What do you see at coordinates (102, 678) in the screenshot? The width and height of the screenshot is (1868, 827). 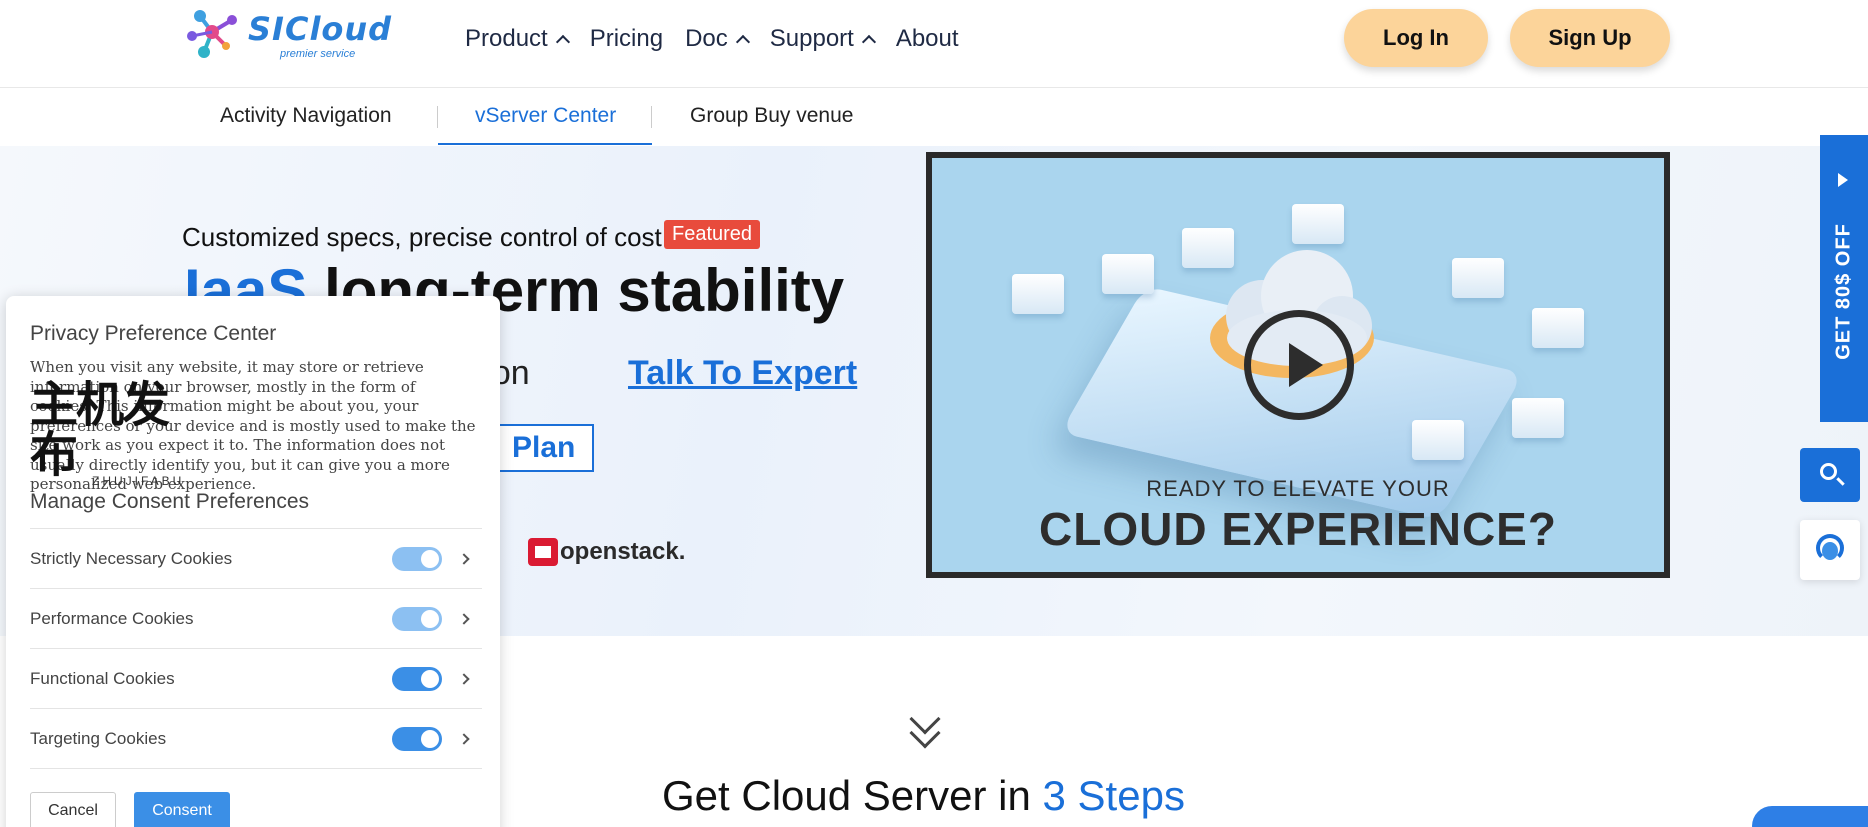 I see `consent-row-label: Functional Cookies` at bounding box center [102, 678].